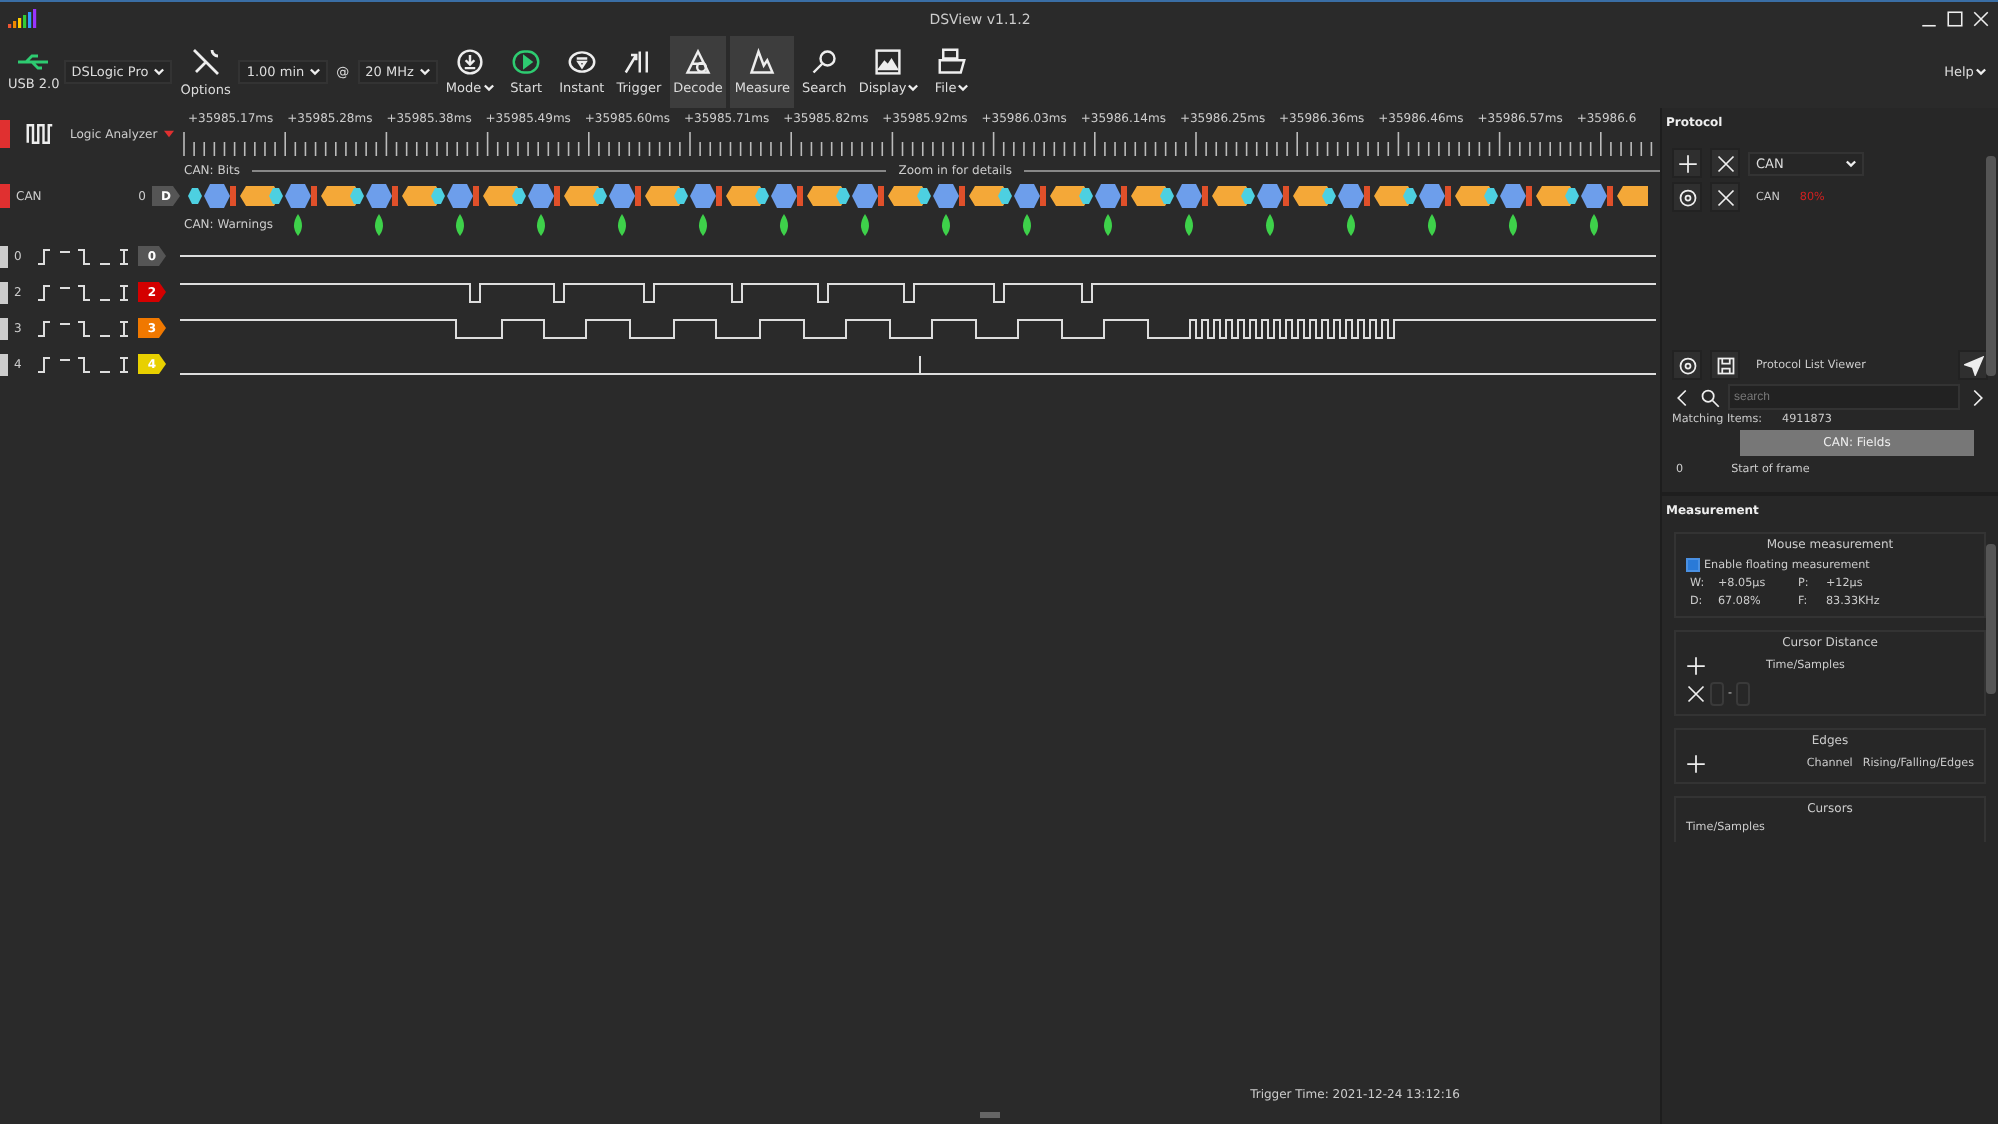 This screenshot has width=1998, height=1124. I want to click on horizontal-scrollbar, so click(990, 1115).